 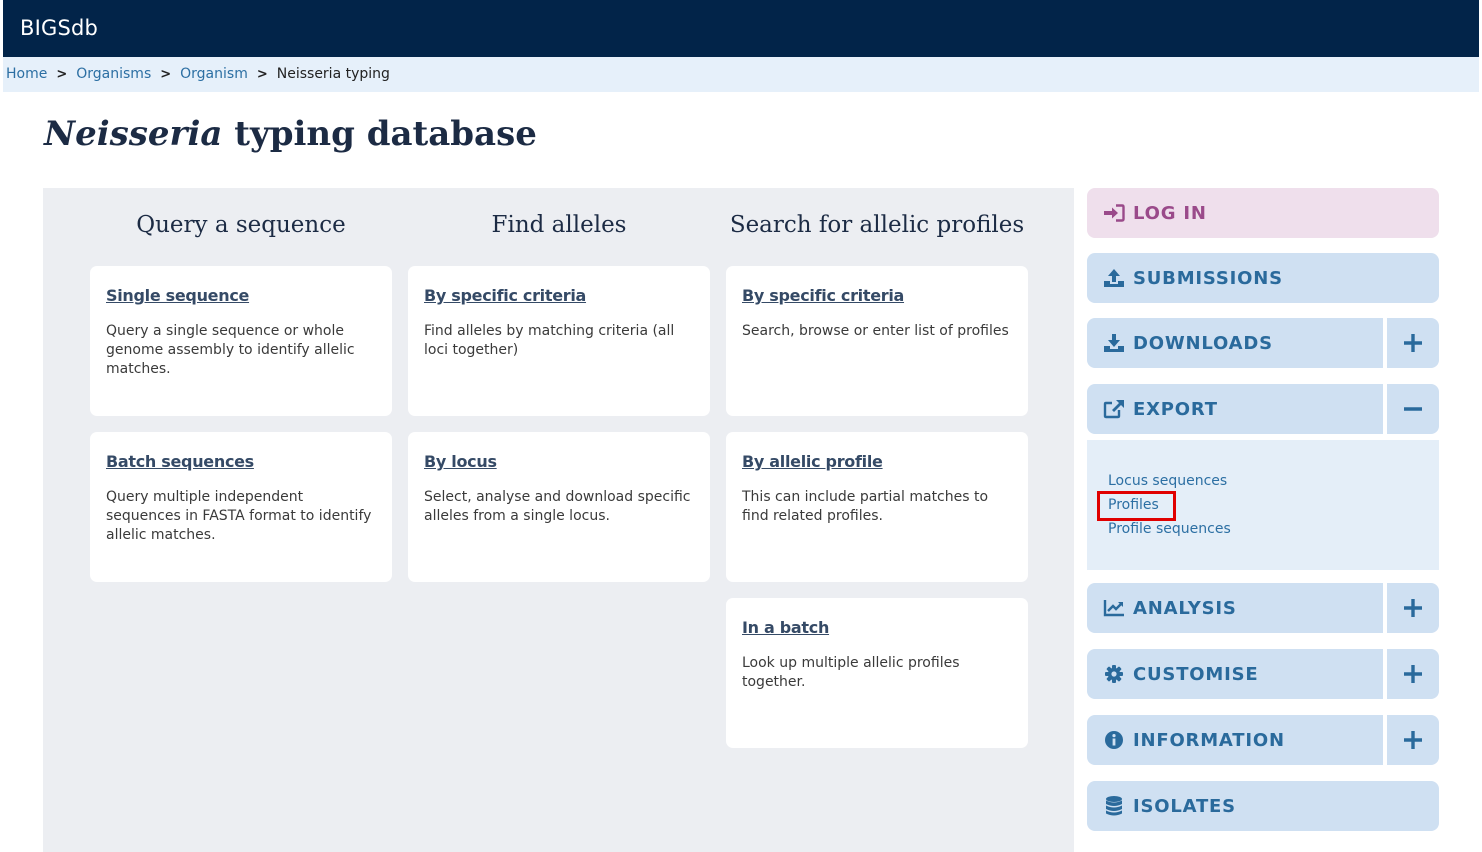 I want to click on analysis-label: ANALYSIS, so click(x=1185, y=608).